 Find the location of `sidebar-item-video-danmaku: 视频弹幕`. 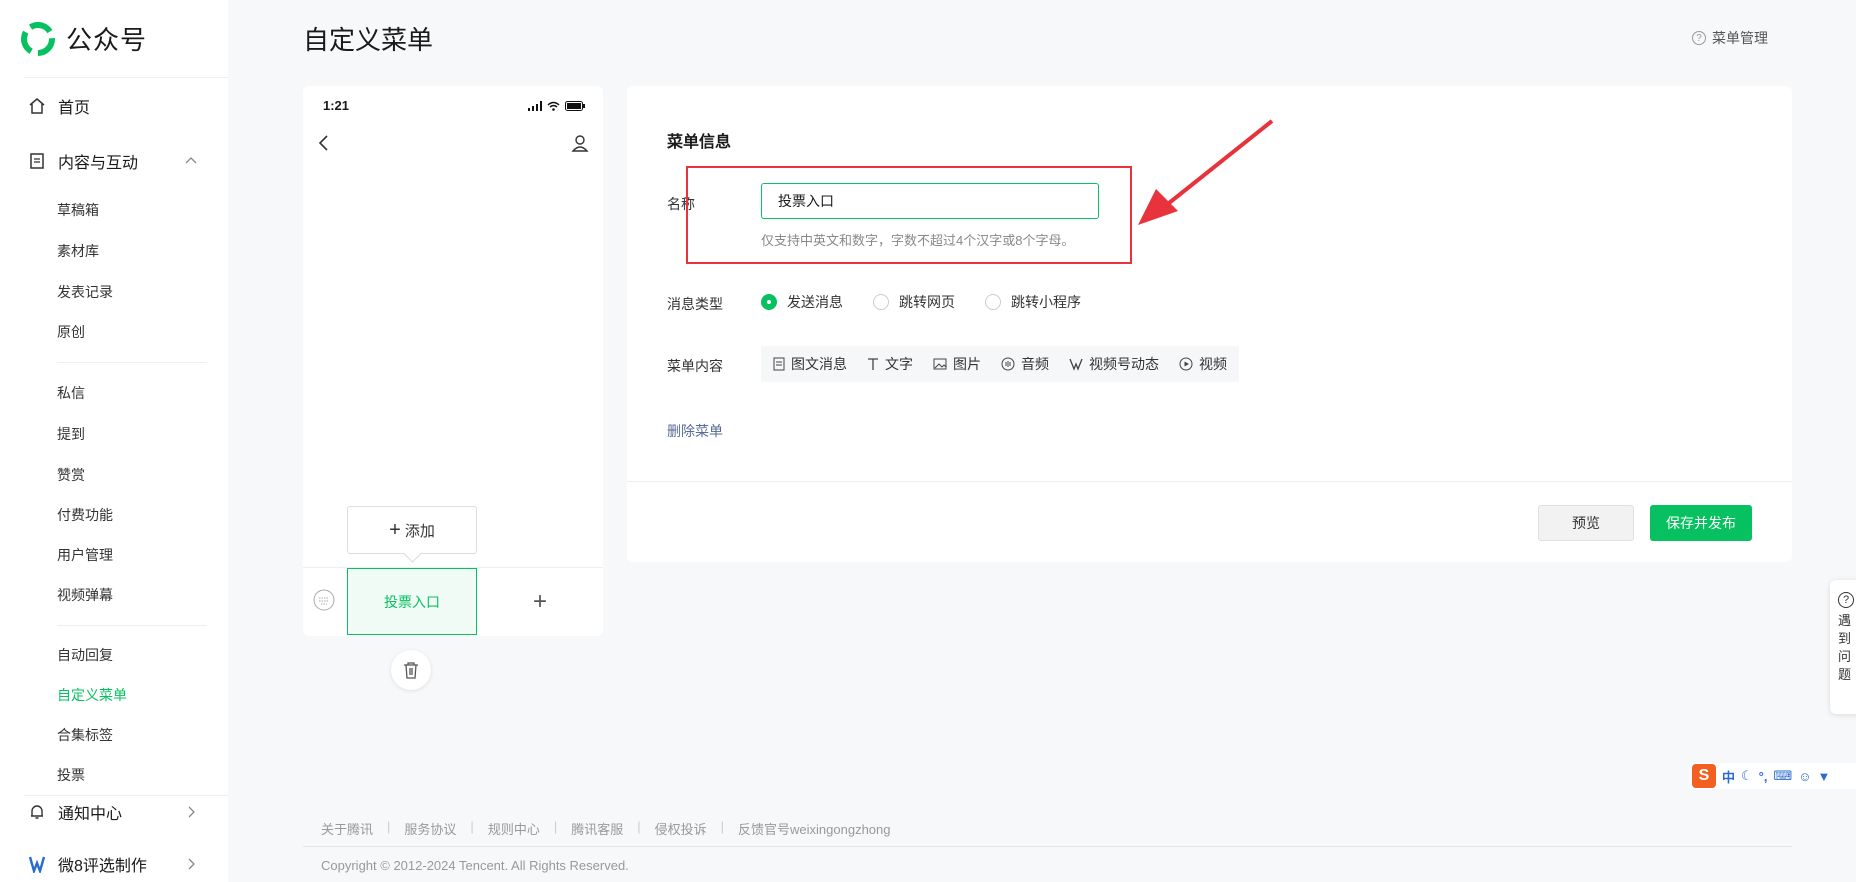

sidebar-item-video-danmaku: 视频弹幕 is located at coordinates (85, 595).